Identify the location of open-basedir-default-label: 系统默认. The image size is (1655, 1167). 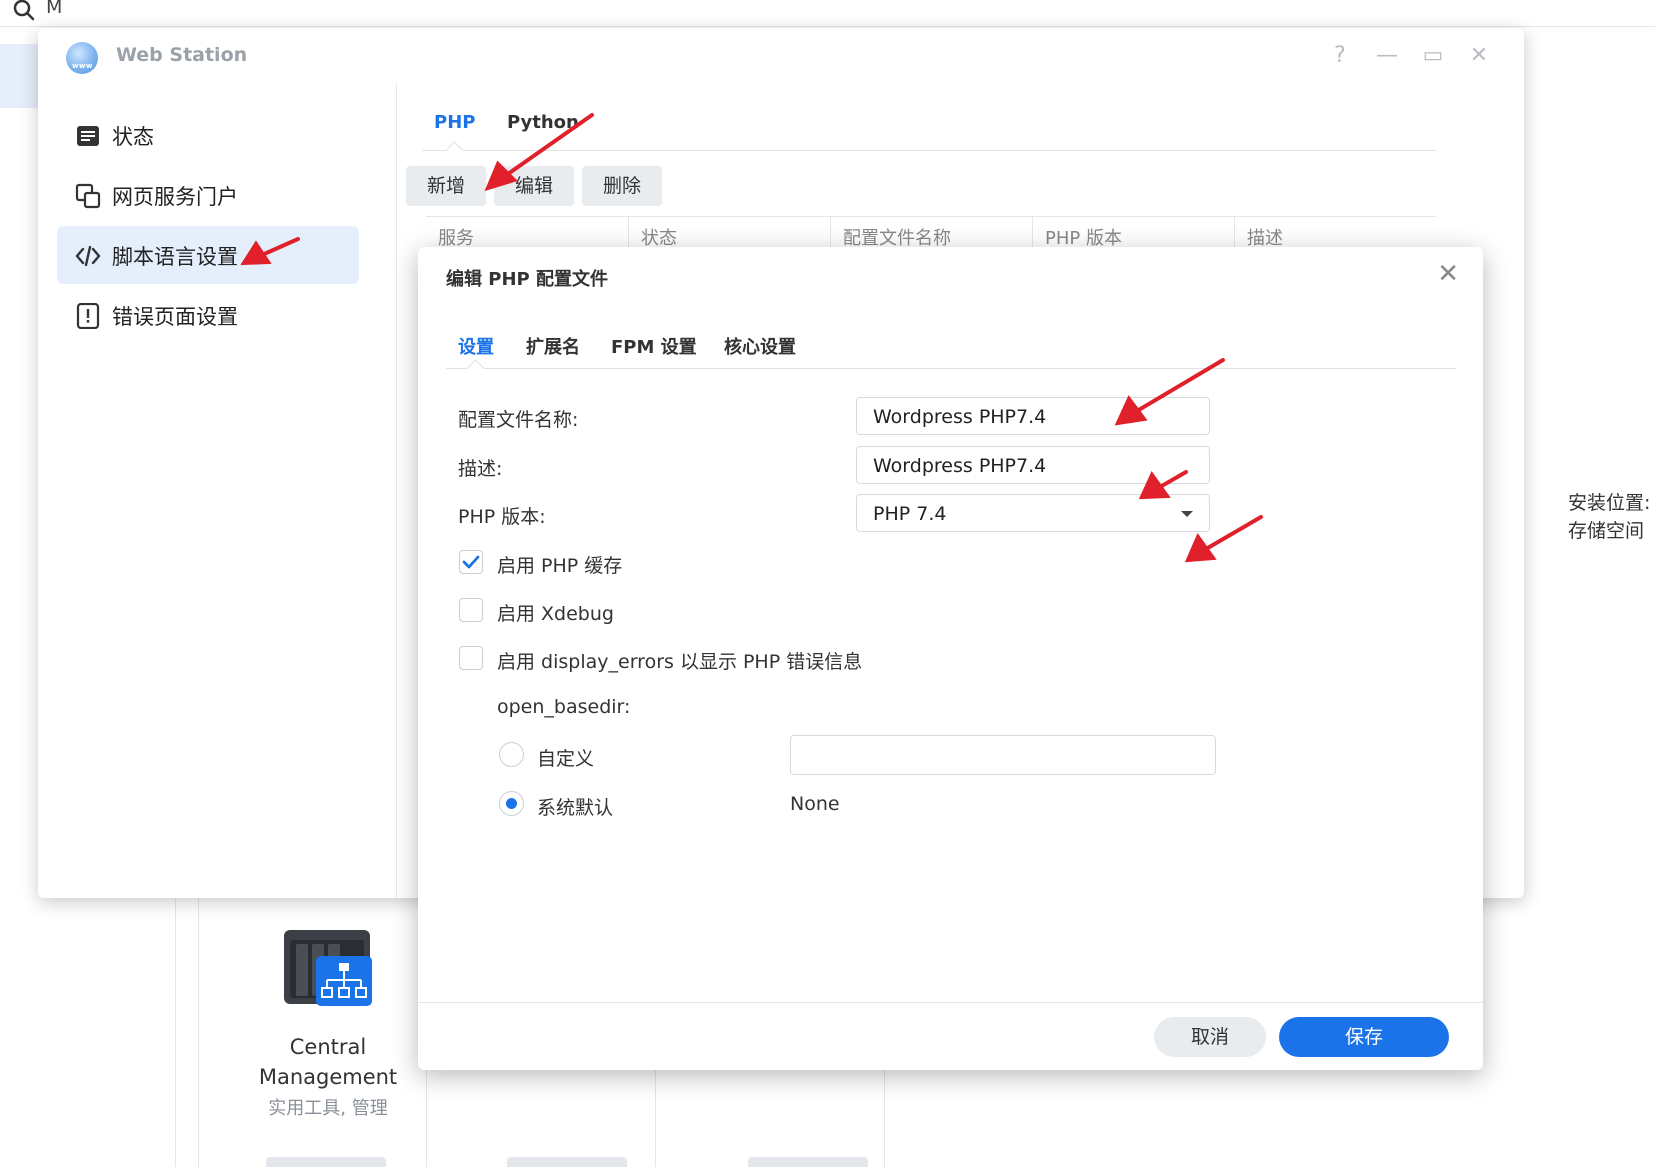
(575, 806).